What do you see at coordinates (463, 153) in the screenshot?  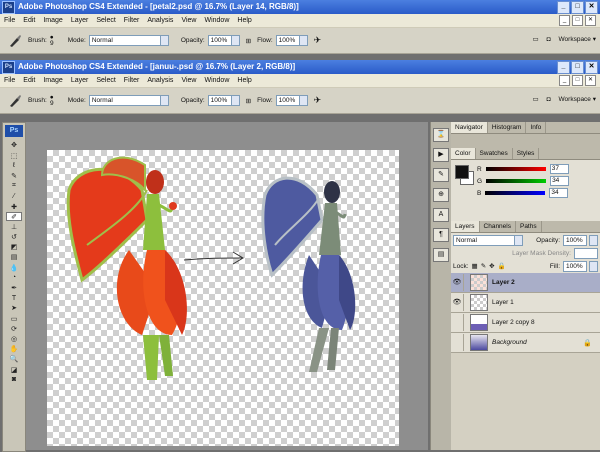 I see `tab-color: Color` at bounding box center [463, 153].